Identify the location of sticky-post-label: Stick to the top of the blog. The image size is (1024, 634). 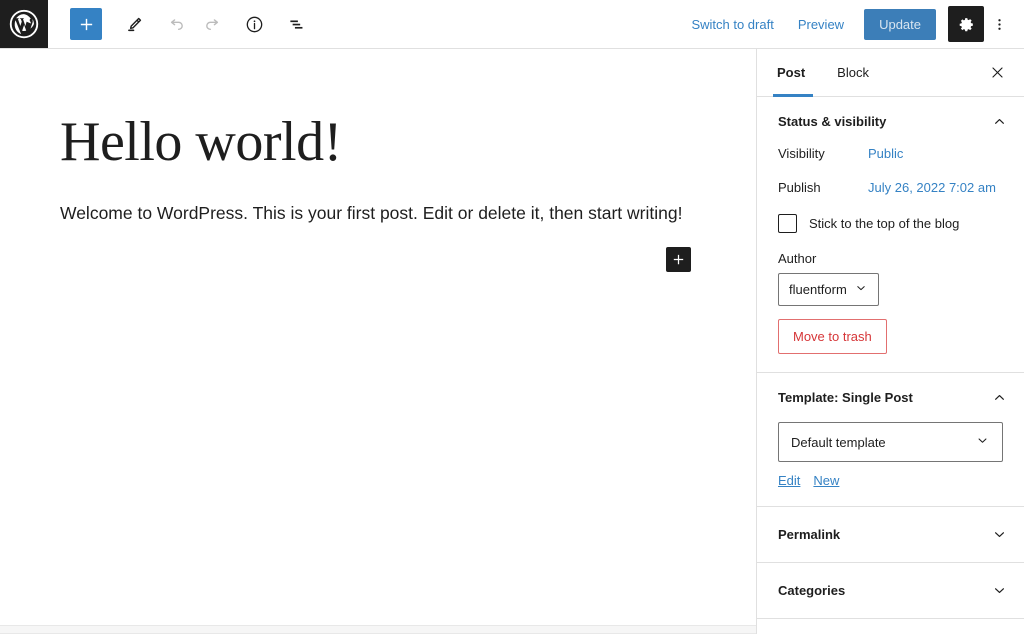
(884, 223).